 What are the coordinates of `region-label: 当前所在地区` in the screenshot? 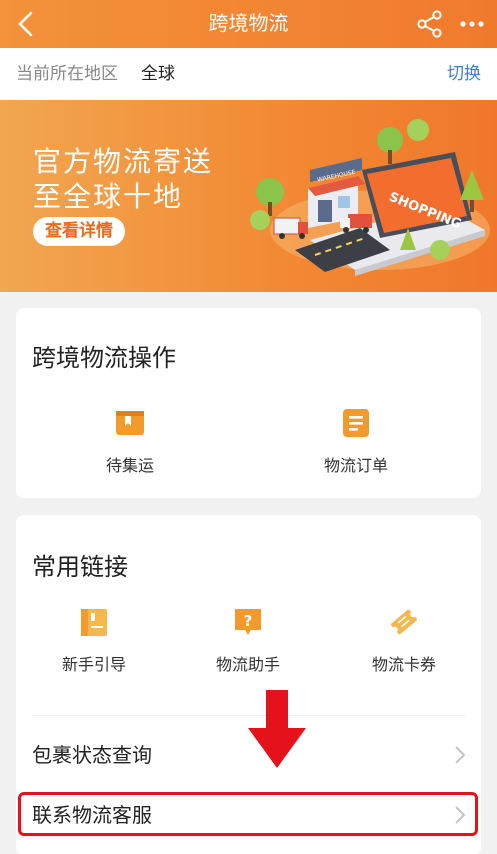 It's located at (67, 74).